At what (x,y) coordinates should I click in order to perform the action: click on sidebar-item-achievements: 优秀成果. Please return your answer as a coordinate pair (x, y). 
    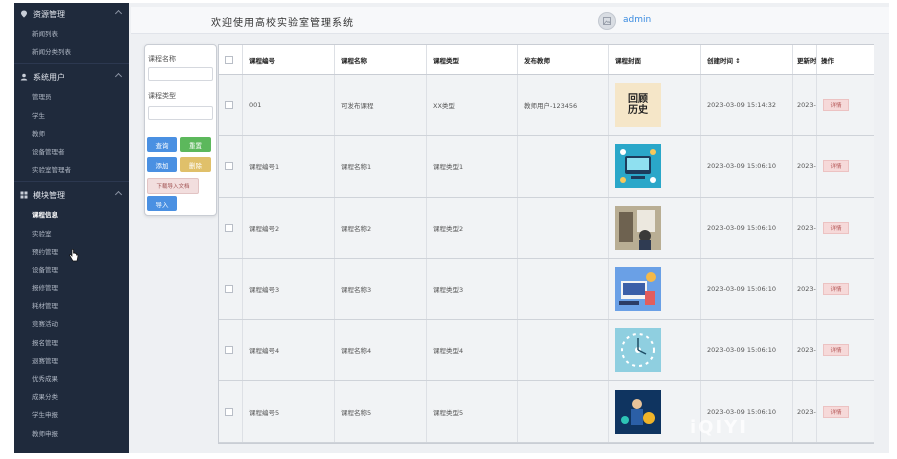
    Looking at the image, I should click on (71, 379).